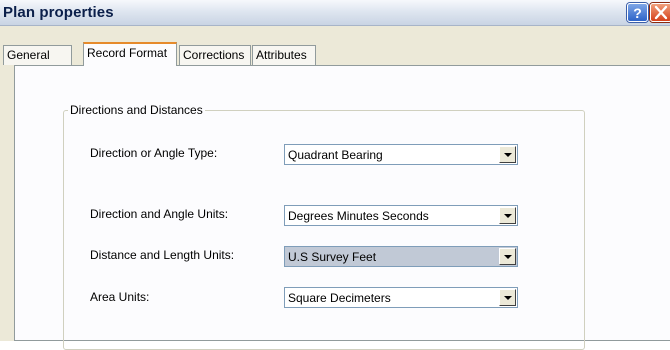 Image resolution: width=670 pixels, height=350 pixels. I want to click on direction-angle-units-label: Direction and Angle Units:, so click(159, 214).